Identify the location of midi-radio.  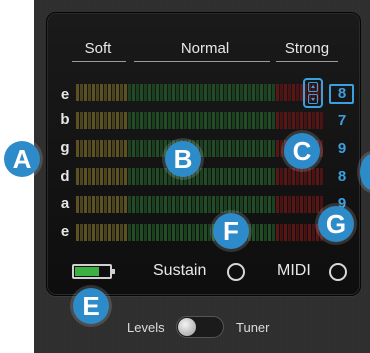
(338, 272).